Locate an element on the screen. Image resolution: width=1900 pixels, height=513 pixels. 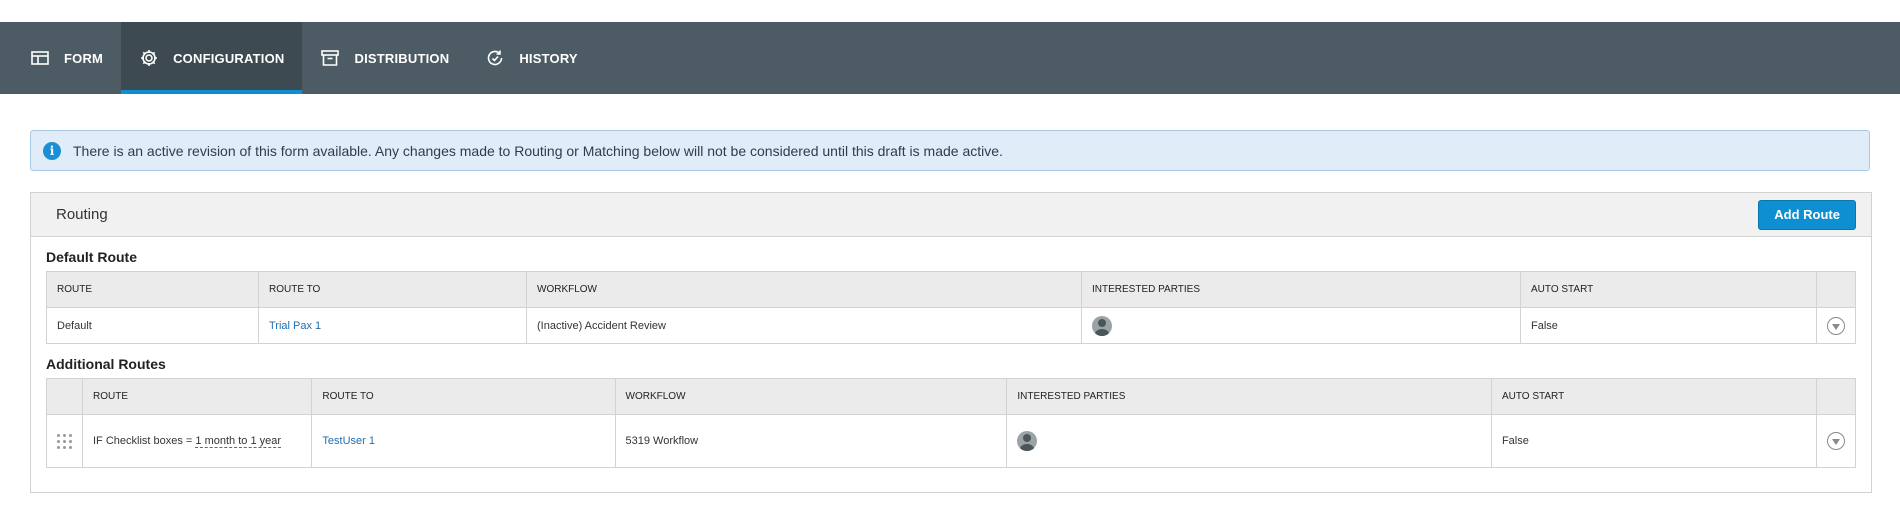
workflow-cell: 5319 Workflow is located at coordinates (811, 441).